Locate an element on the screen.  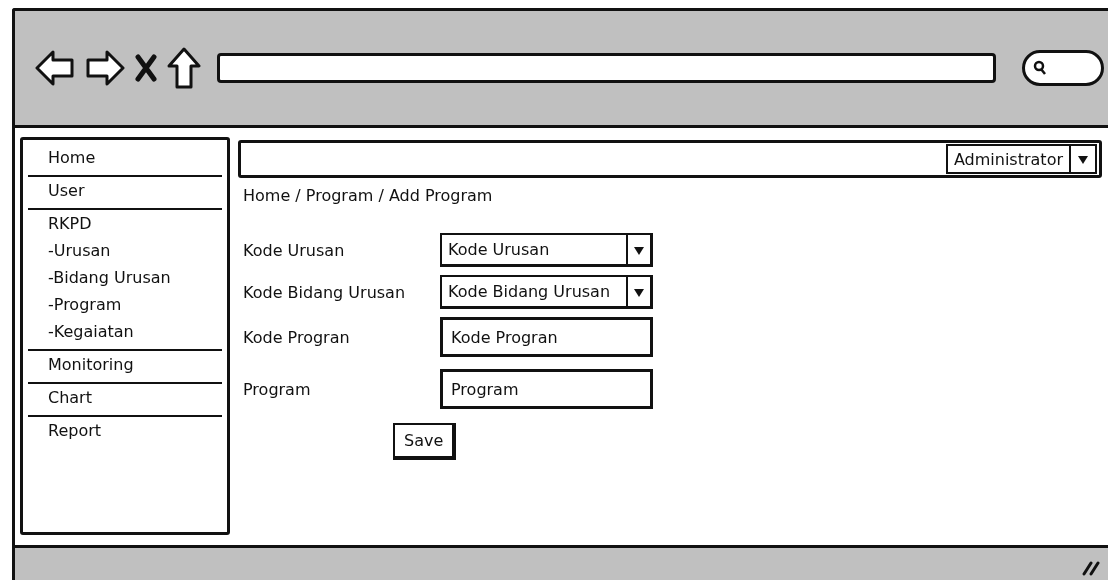
field-label: Kode Bidang Urusan is located at coordinates (325, 292).